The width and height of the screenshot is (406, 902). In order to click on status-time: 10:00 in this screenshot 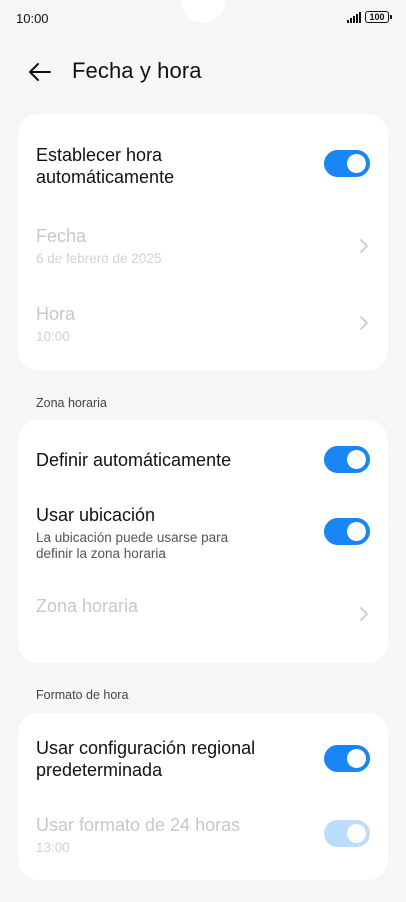, I will do `click(32, 18)`.